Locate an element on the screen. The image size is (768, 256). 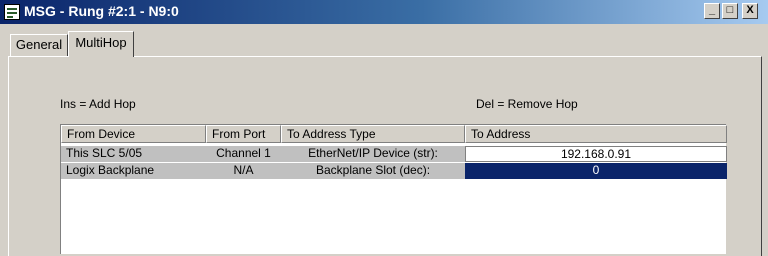
title-bar: MSG - Rung #2:1 - N9:0 _ □ X is located at coordinates (384, 12).